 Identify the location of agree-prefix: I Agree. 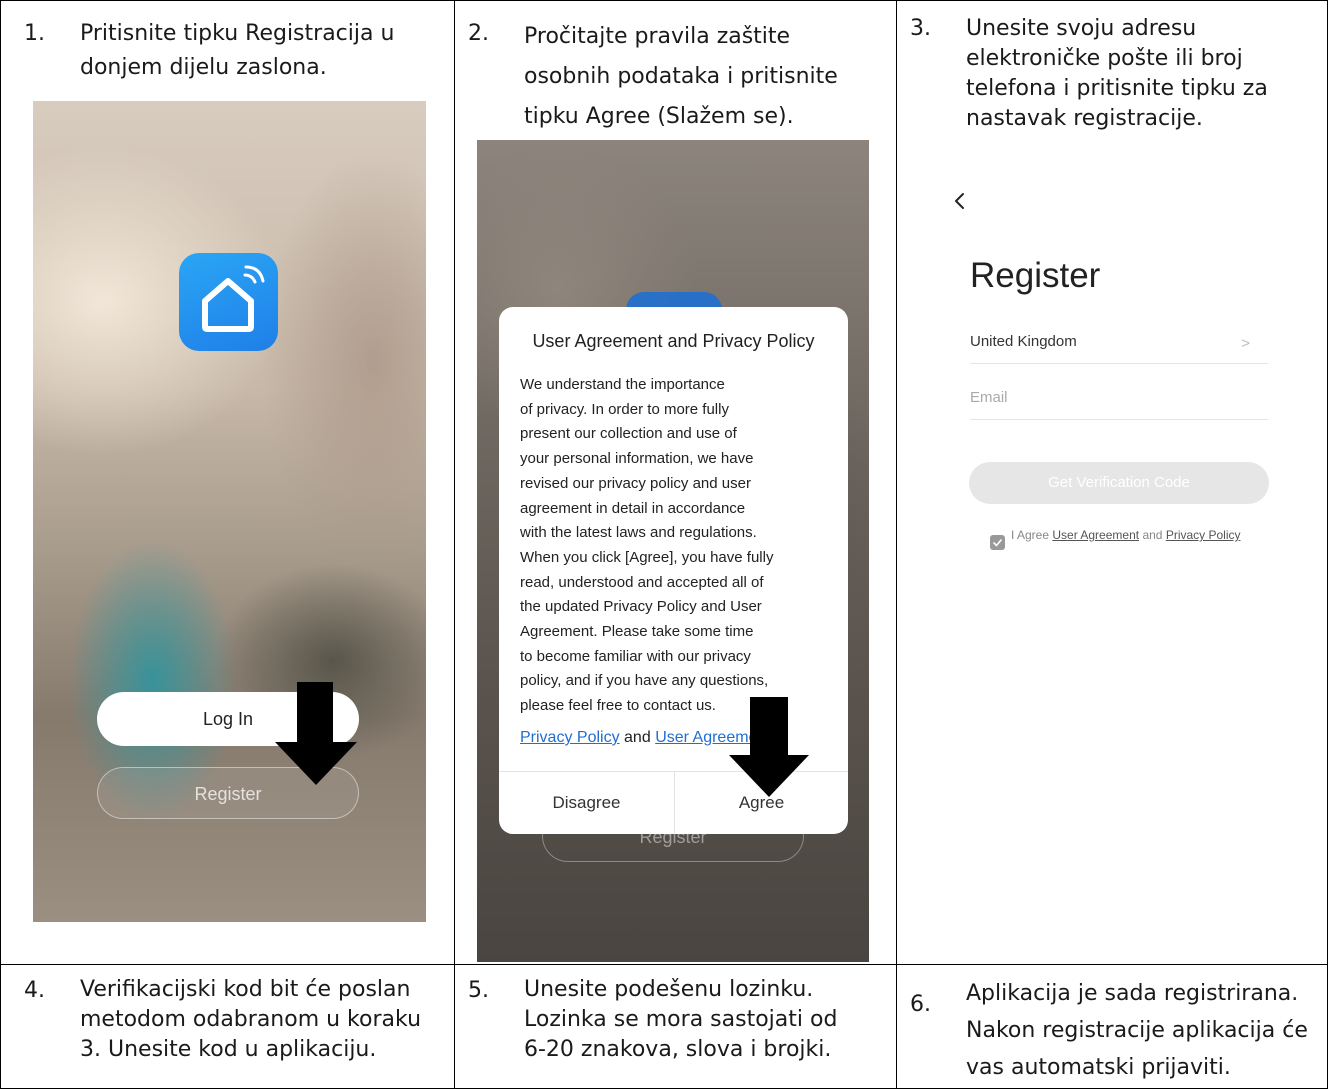
(1030, 535).